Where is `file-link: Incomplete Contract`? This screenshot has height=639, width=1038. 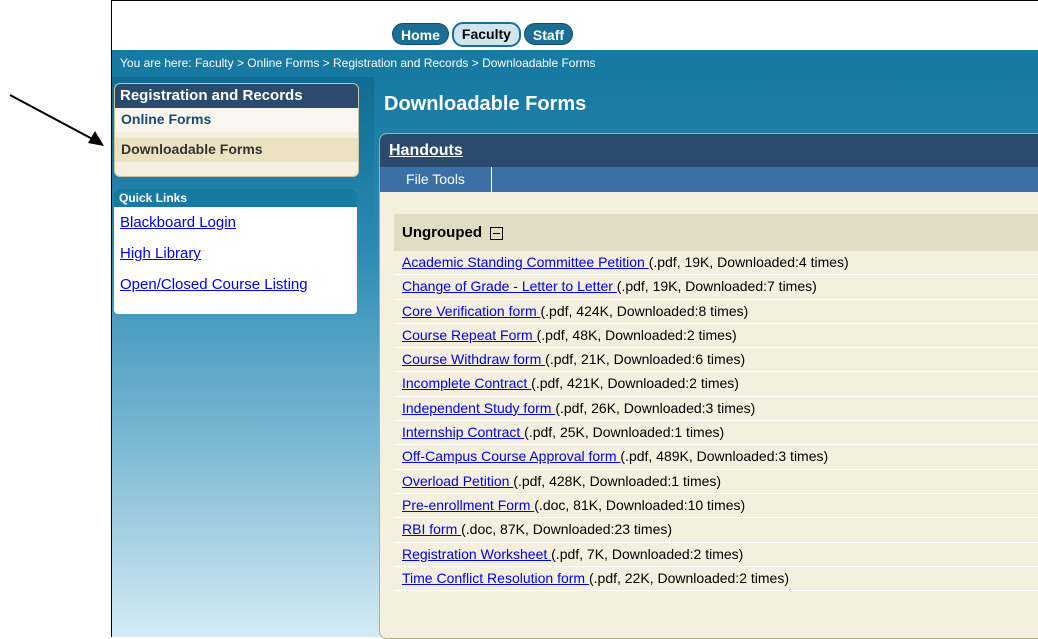
file-link: Incomplete Contract is located at coordinates (466, 383).